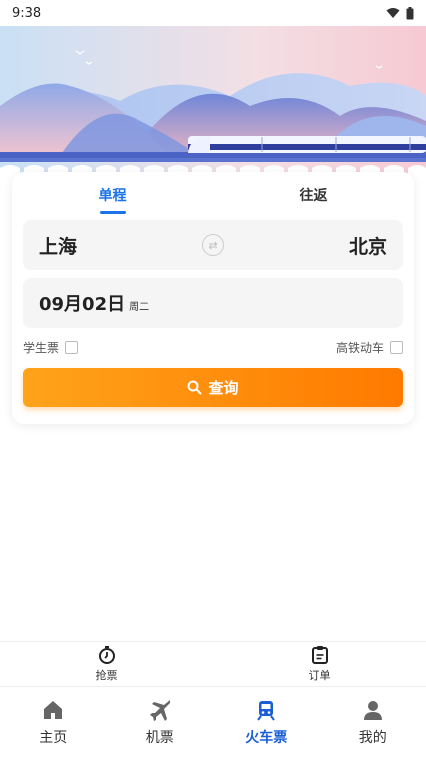 This screenshot has height=758, width=426. What do you see at coordinates (396, 347) in the screenshot?
I see `highspeed-checkbox` at bounding box center [396, 347].